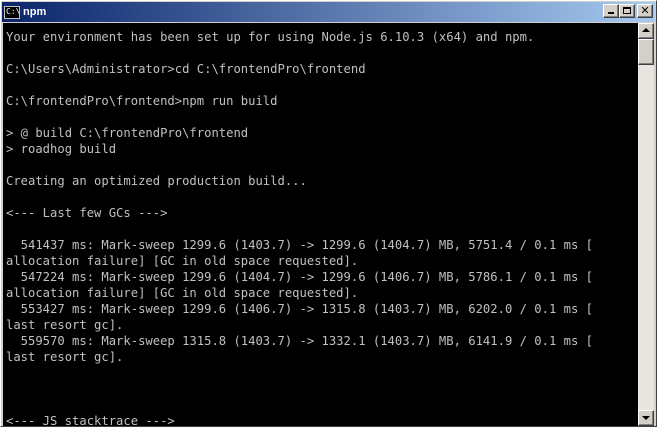 The image size is (657, 427). Describe the element at coordinates (142, 101) in the screenshot. I see `console-line: C:\frontendPro\frontend>npm run build` at that location.